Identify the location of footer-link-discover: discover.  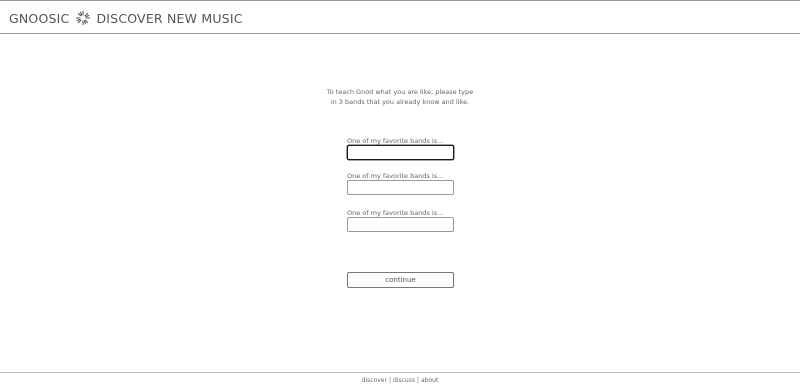
(374, 380).